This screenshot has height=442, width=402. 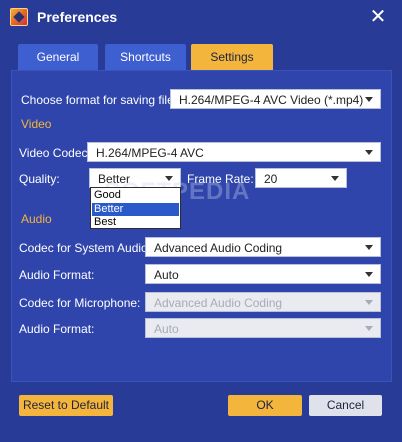 What do you see at coordinates (80, 303) in the screenshot?
I see `mic-codec-label: Codec for Microphone:` at bounding box center [80, 303].